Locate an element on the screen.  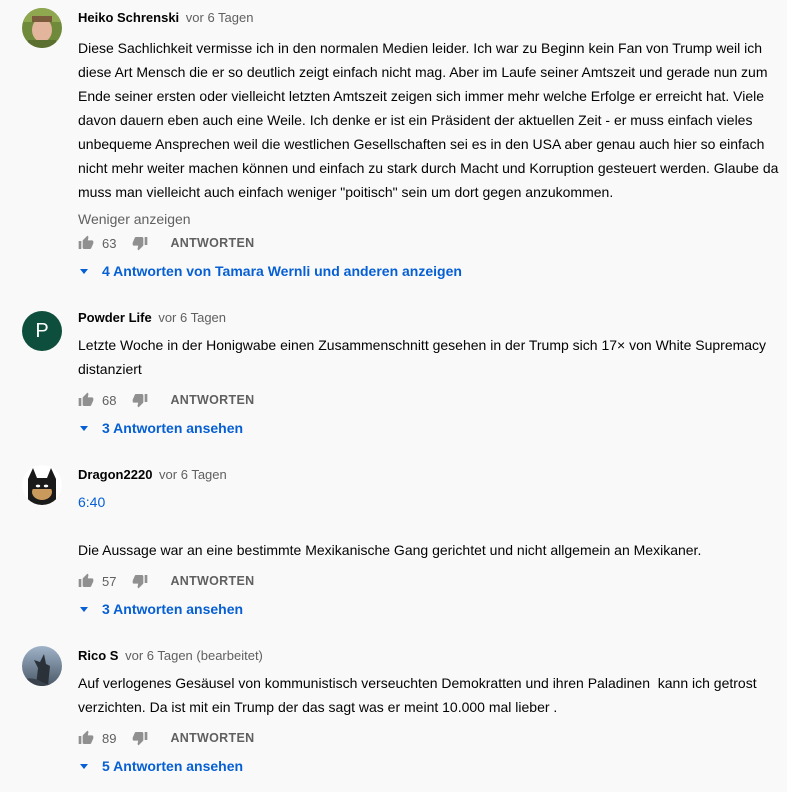
like-count: 68 is located at coordinates (109, 400).